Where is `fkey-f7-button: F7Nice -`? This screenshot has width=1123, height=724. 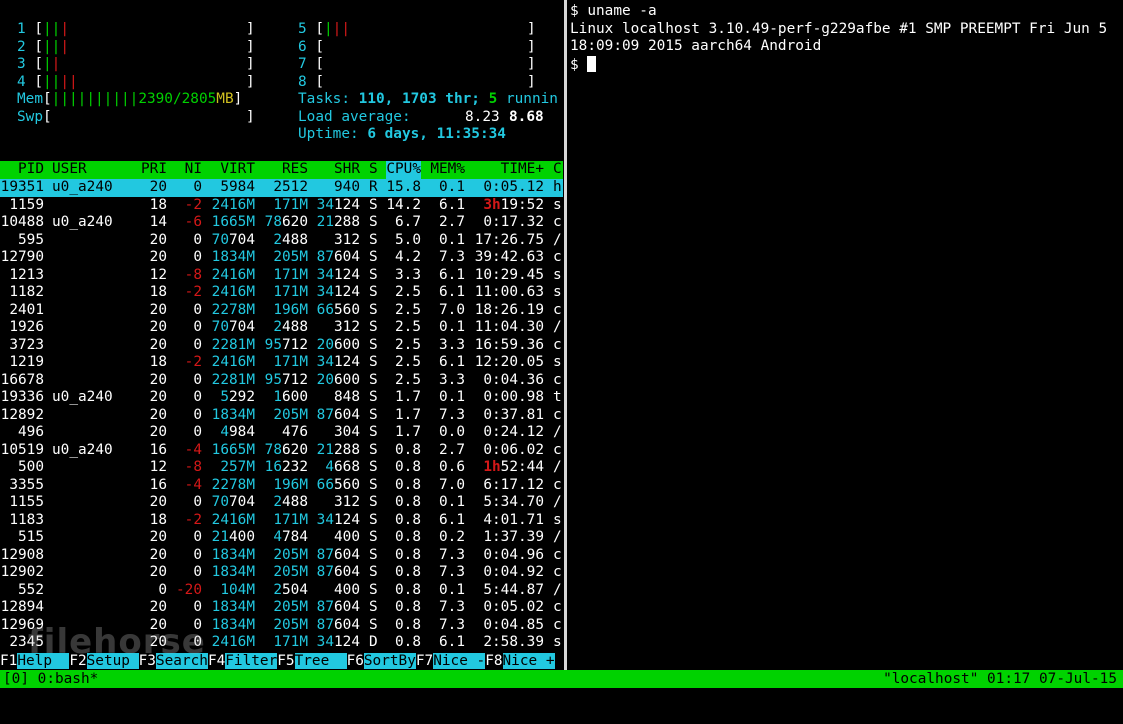 fkey-f7-button: F7Nice - is located at coordinates (450, 661).